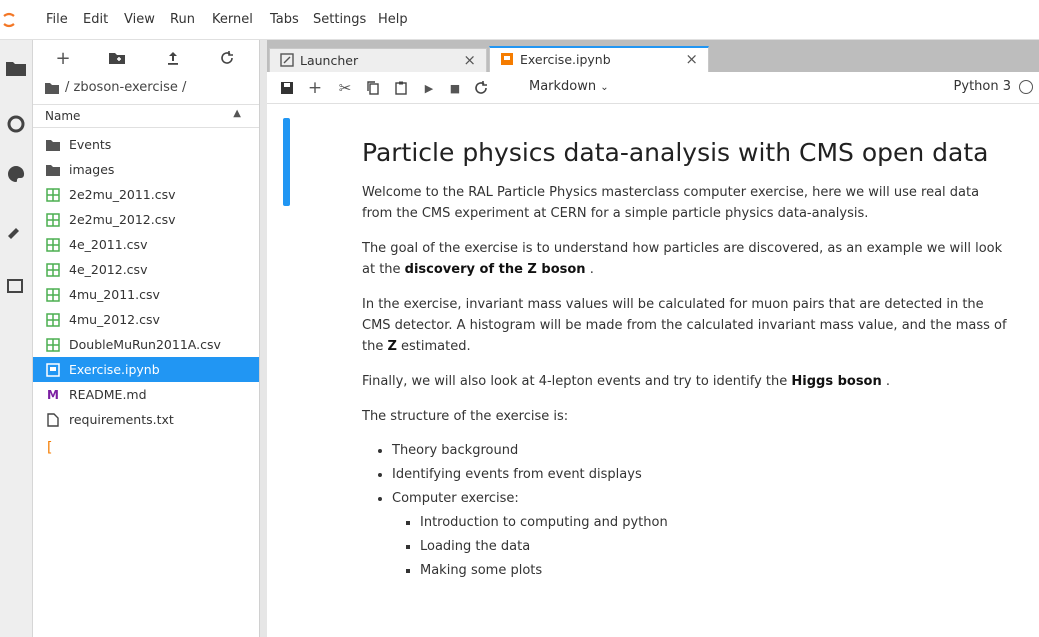  I want to click on menu-kernel: Kernel, so click(232, 19).